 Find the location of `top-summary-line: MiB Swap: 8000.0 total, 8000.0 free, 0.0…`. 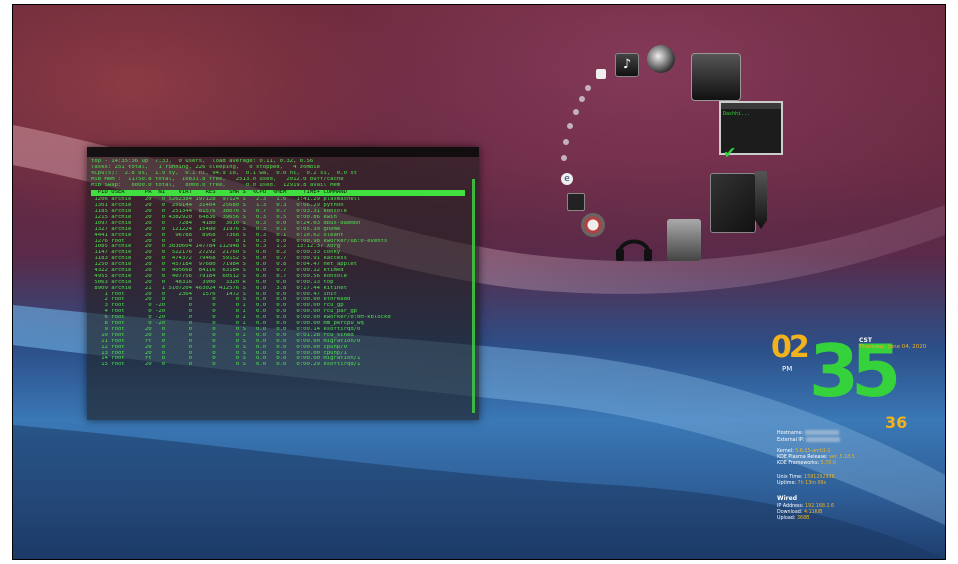

top-summary-line: MiB Swap: 8000.0 total, 8000.0 free, 0.0… is located at coordinates (216, 185).